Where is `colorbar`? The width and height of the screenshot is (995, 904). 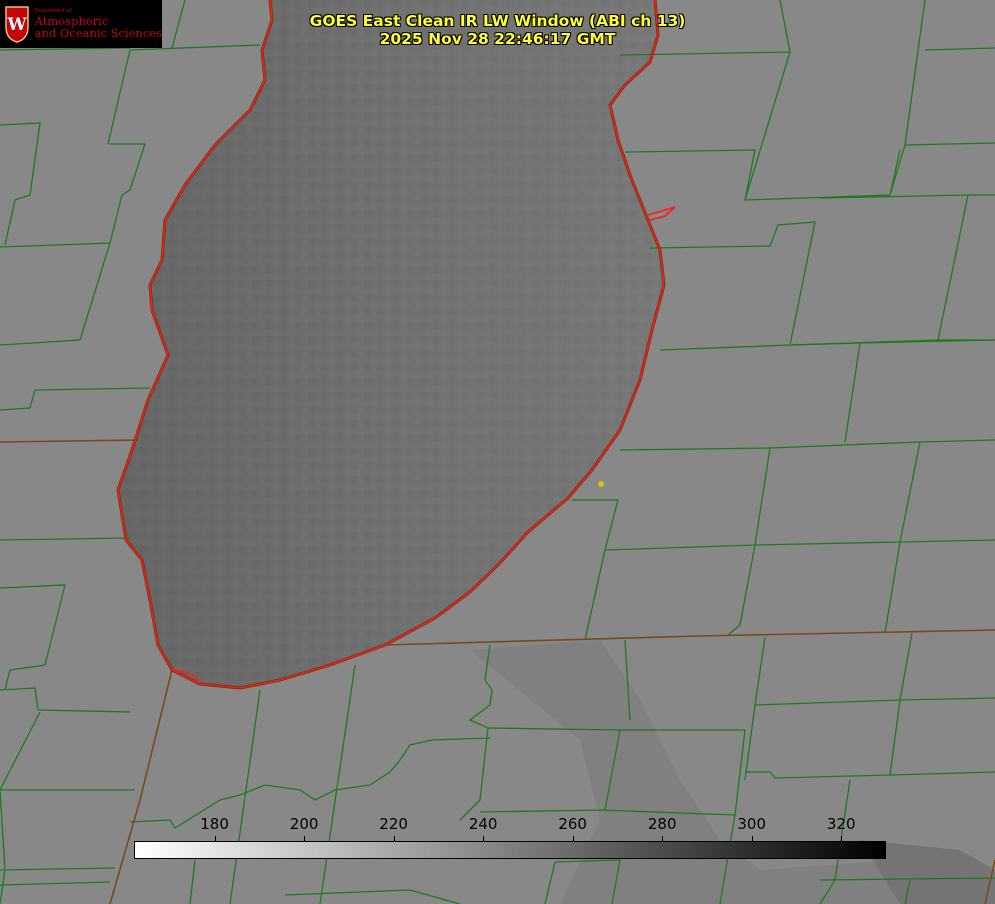
colorbar is located at coordinates (510, 850).